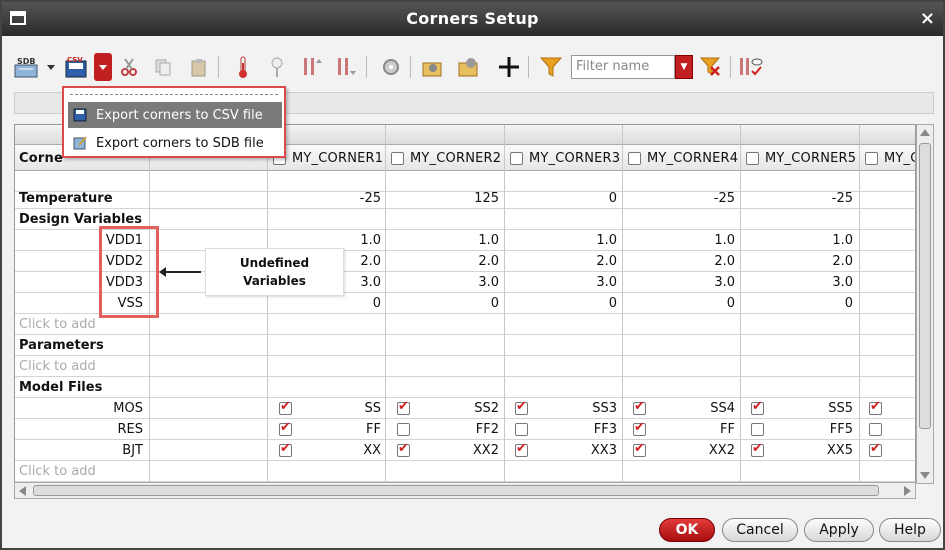 The height and width of the screenshot is (550, 945). I want to click on horizontal-scrollbar, so click(465, 490).